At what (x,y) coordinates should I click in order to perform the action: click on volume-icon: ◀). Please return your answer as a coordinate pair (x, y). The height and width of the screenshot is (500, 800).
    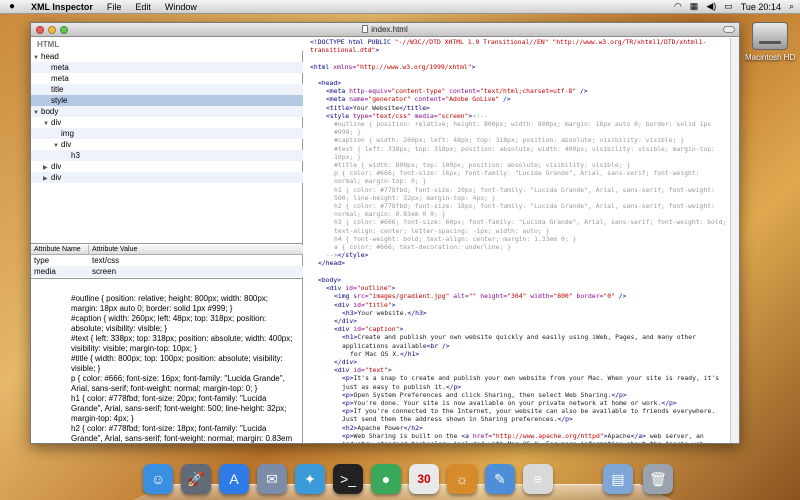
    Looking at the image, I should click on (711, 6).